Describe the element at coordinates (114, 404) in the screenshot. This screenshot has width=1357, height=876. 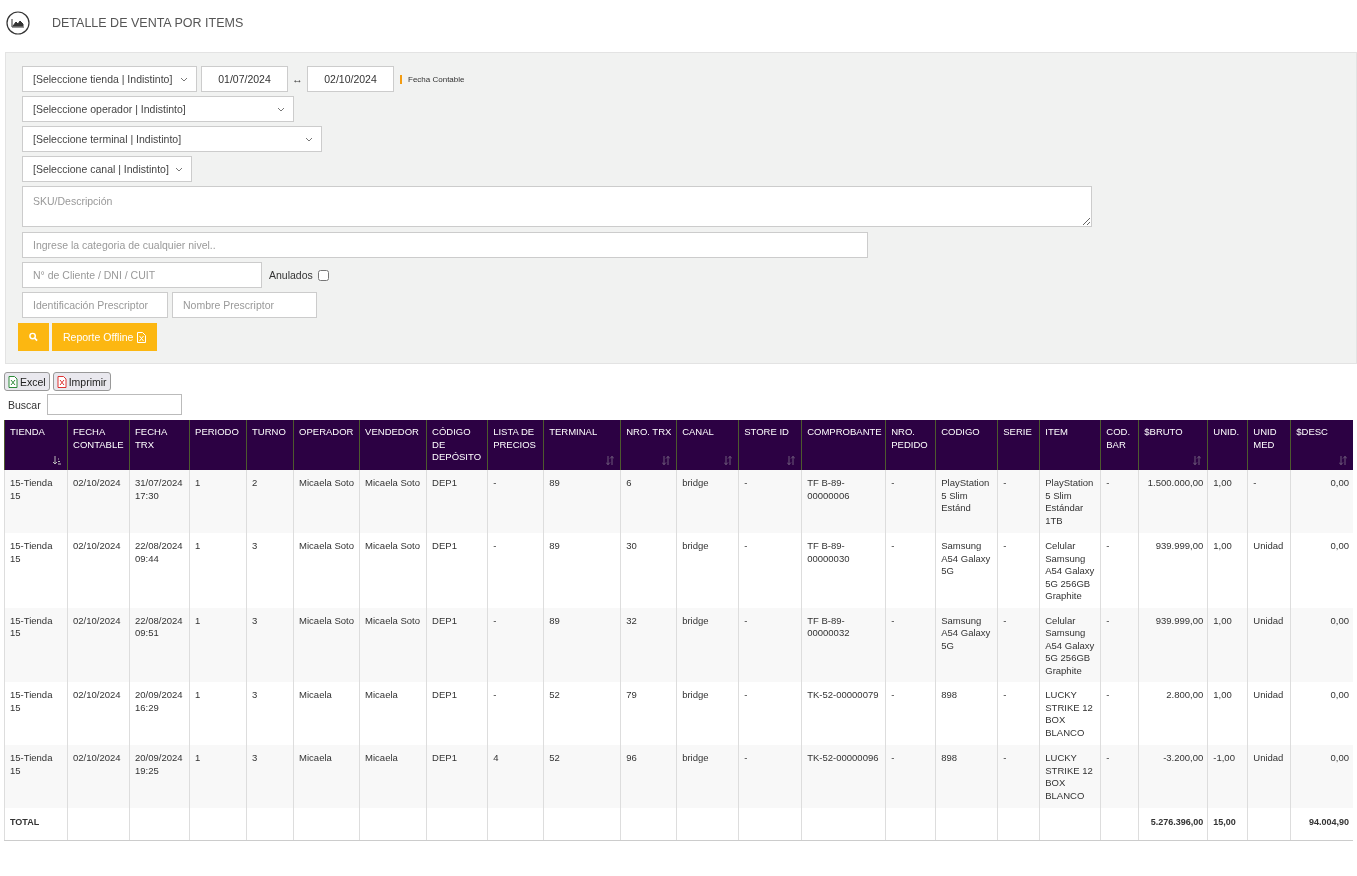
I see `search-field` at that location.